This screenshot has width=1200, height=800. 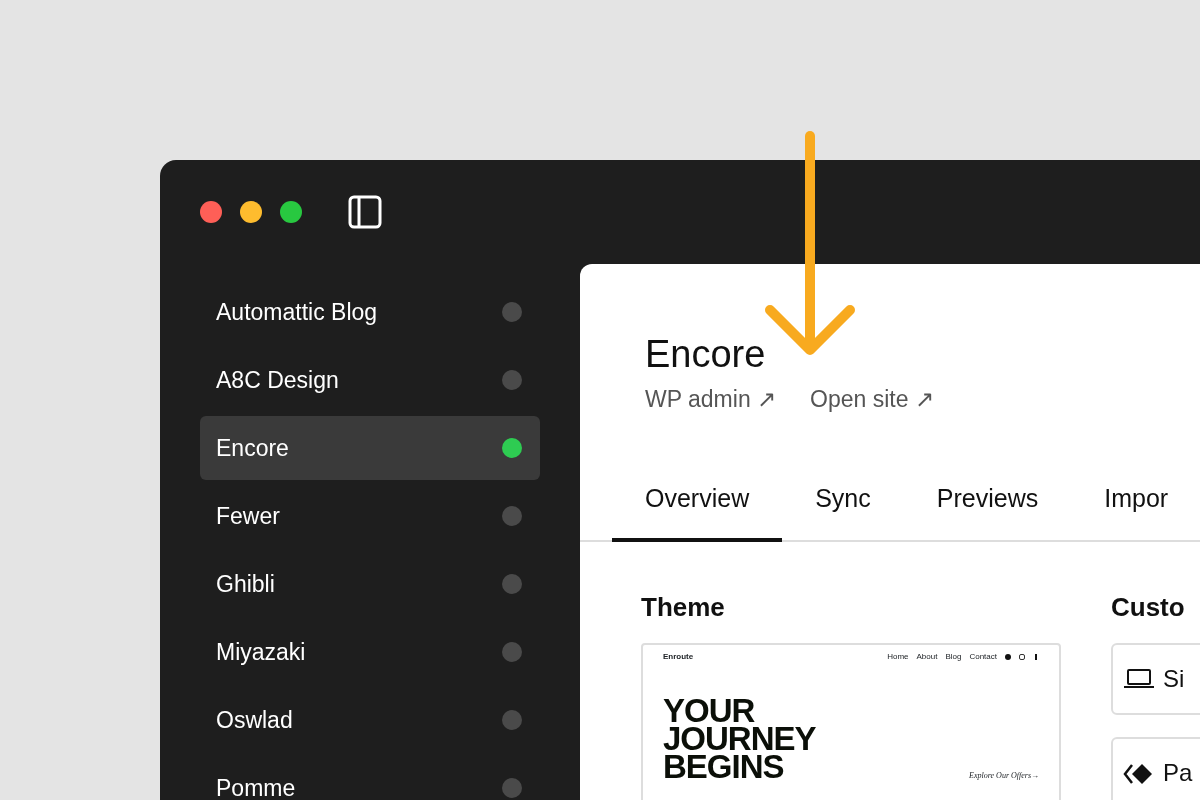 What do you see at coordinates (697, 505) in the screenshot?
I see `tab: Overview` at bounding box center [697, 505].